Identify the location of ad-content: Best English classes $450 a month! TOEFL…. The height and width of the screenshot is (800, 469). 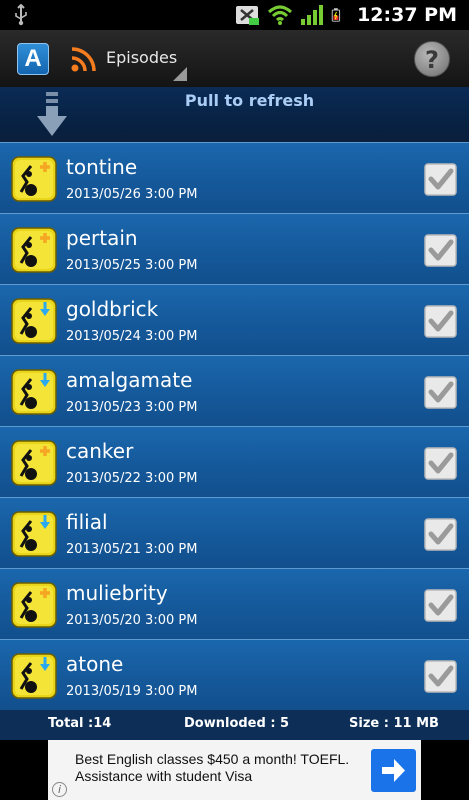
(234, 770).